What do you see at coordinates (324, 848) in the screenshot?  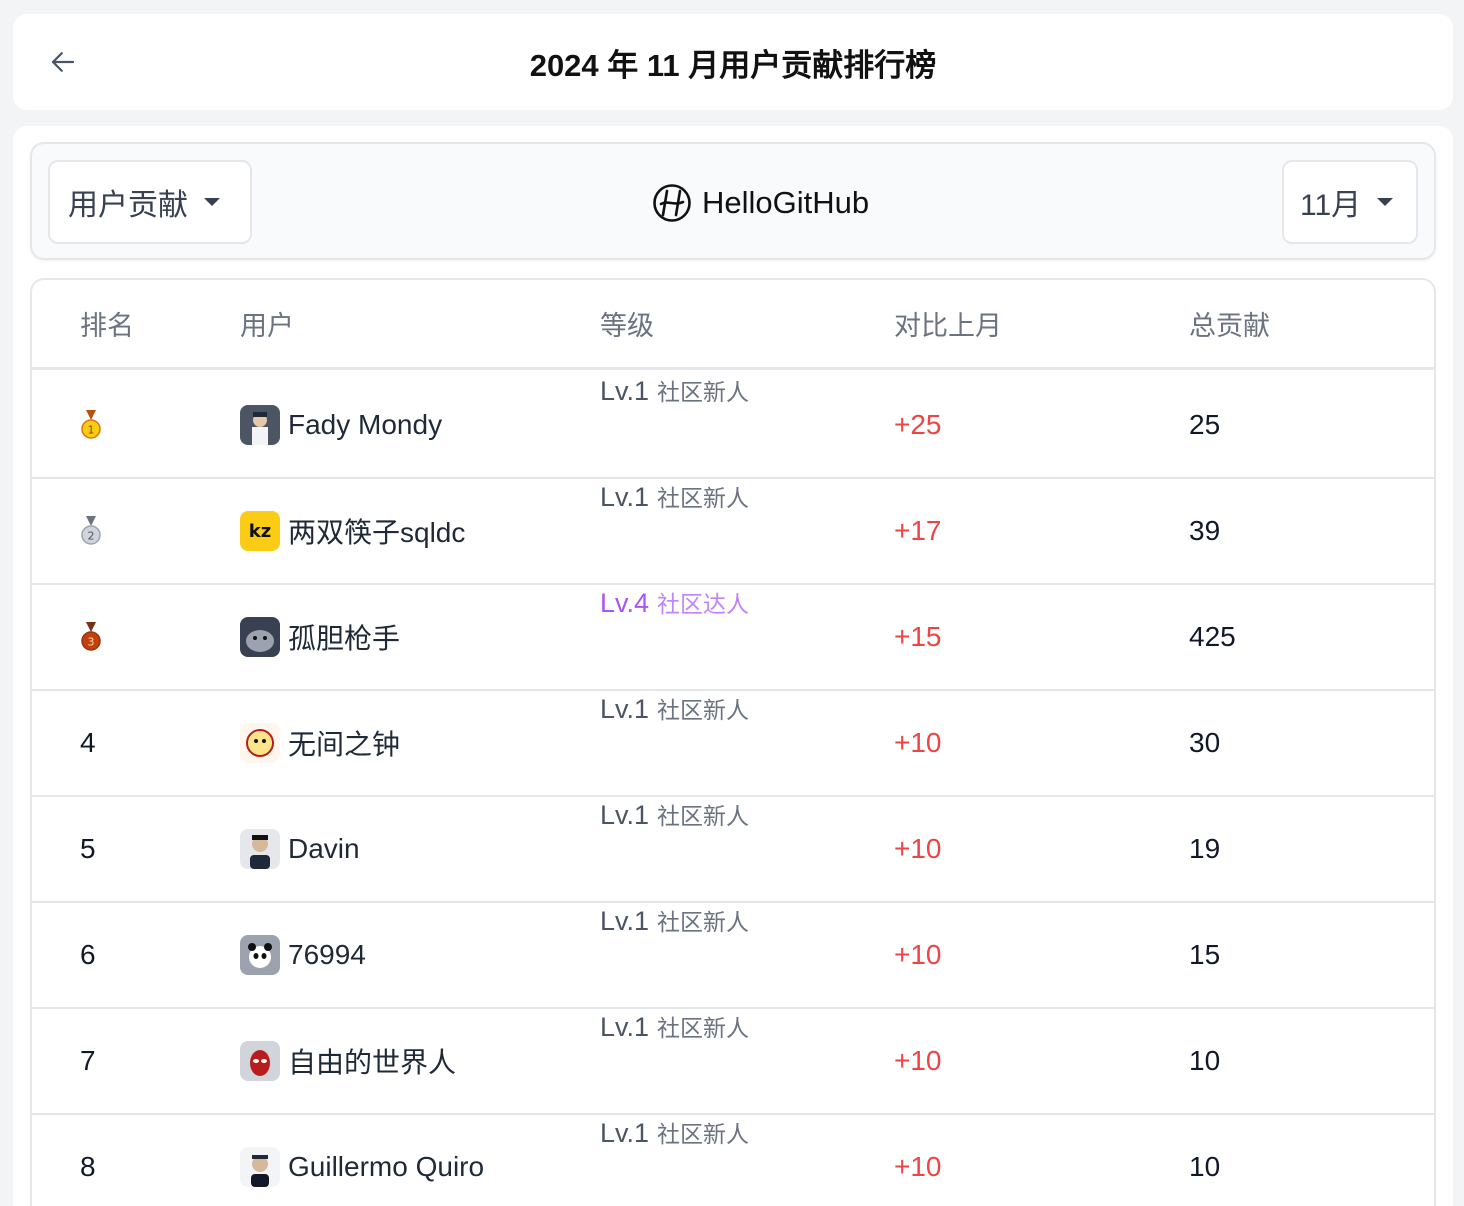 I see `user-name: Davin` at bounding box center [324, 848].